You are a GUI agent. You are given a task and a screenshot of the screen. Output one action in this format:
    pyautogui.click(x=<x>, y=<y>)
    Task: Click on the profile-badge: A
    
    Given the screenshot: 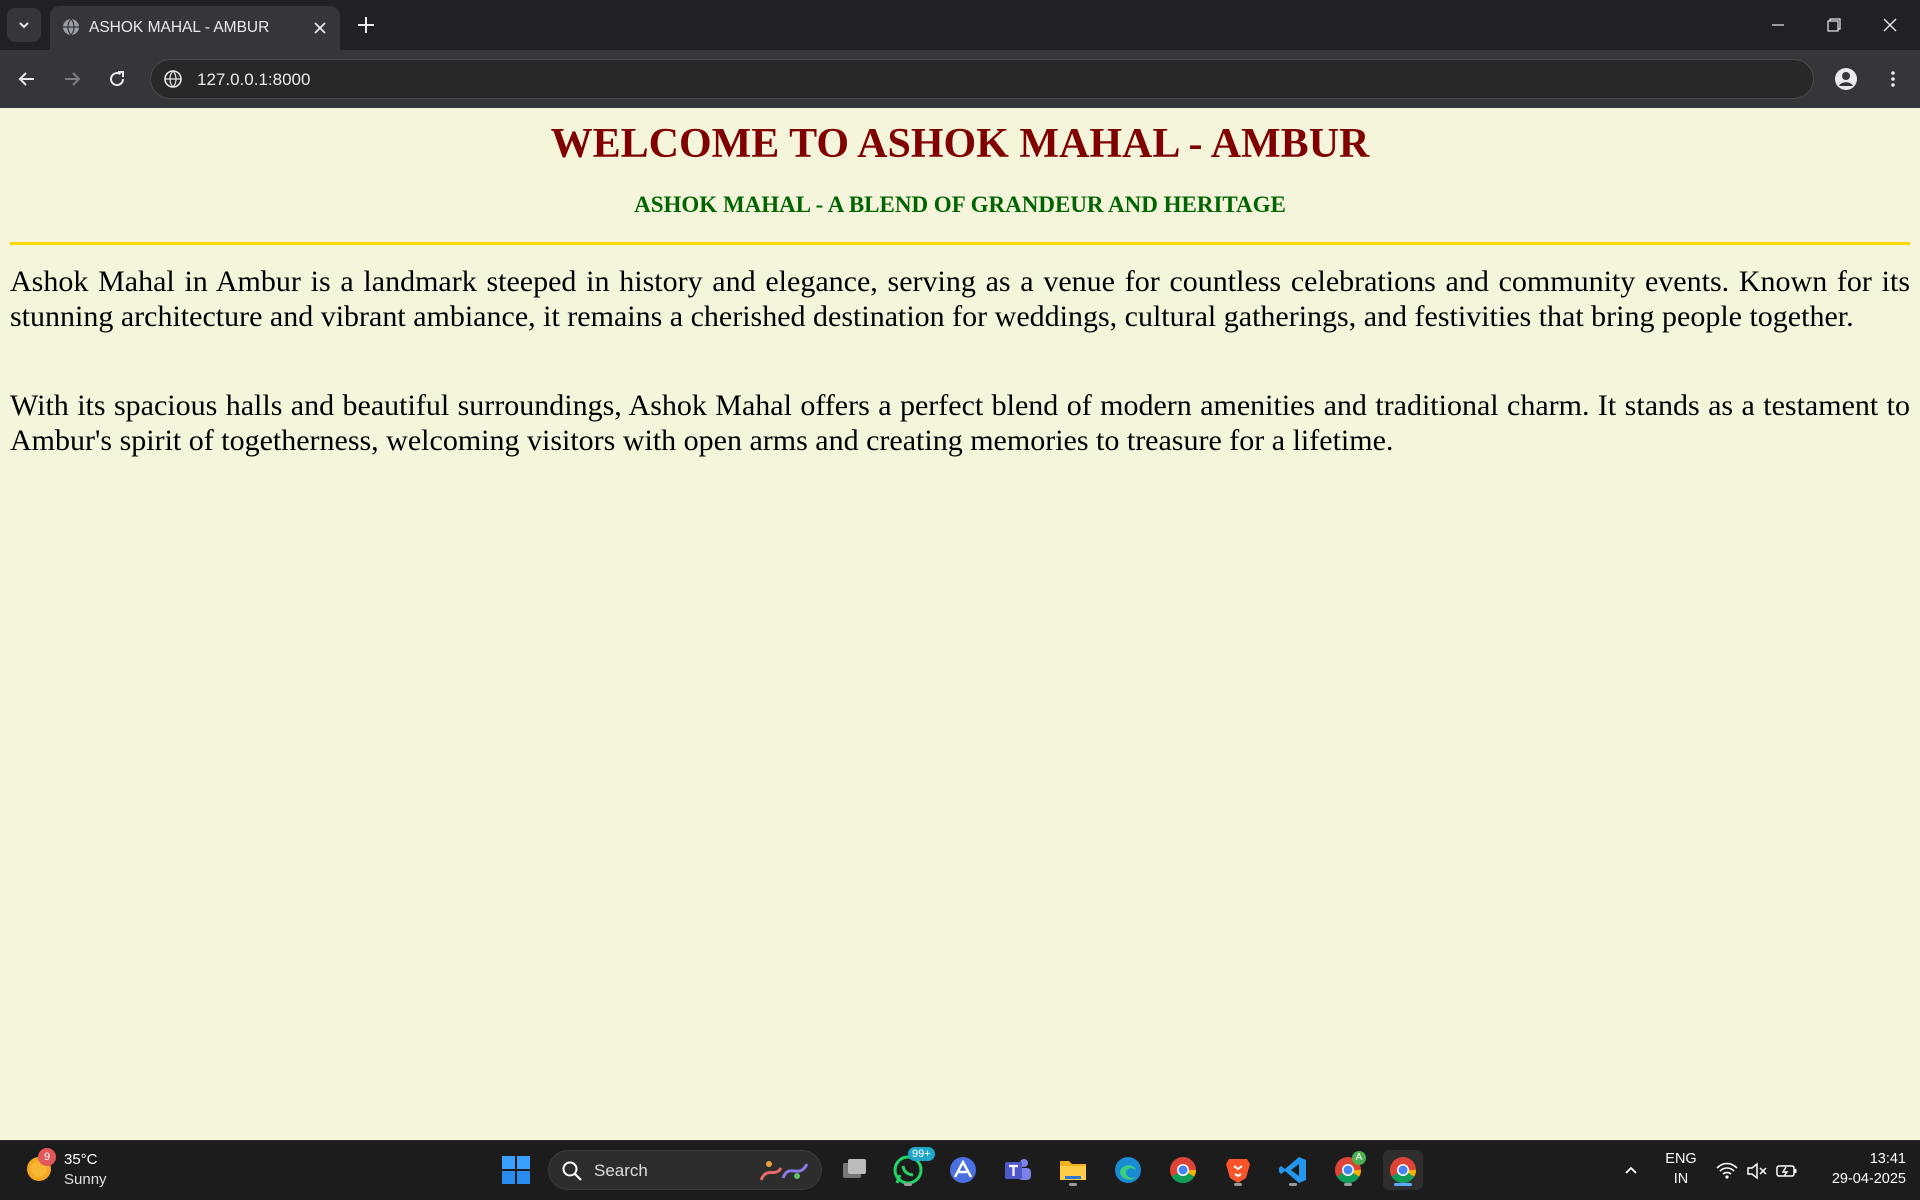 What is the action you would take?
    pyautogui.click(x=1359, y=1158)
    